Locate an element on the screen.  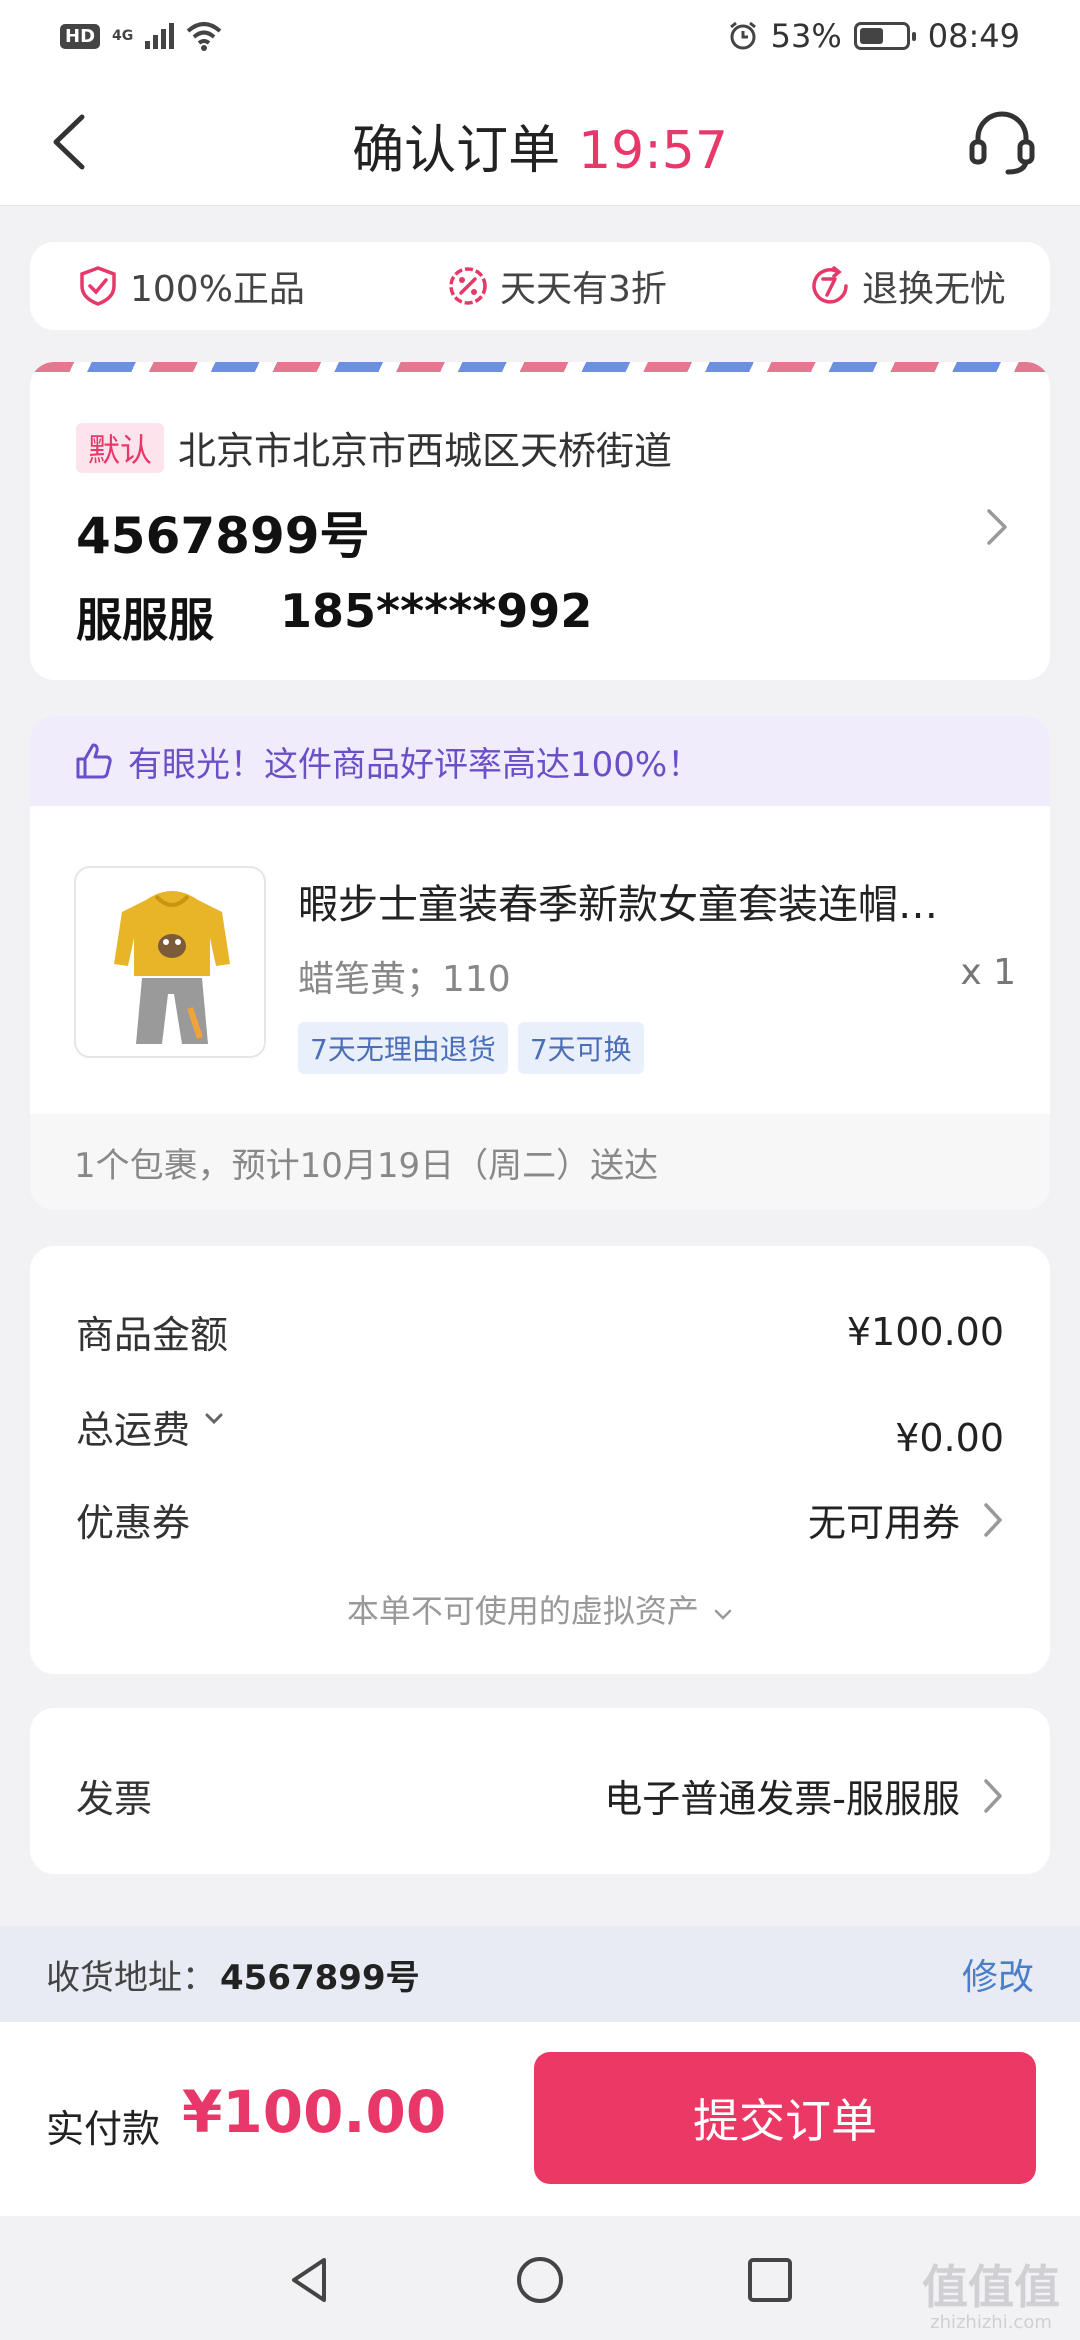
shipping-row: 总运费 ¥0.00 is located at coordinates (540, 1426).